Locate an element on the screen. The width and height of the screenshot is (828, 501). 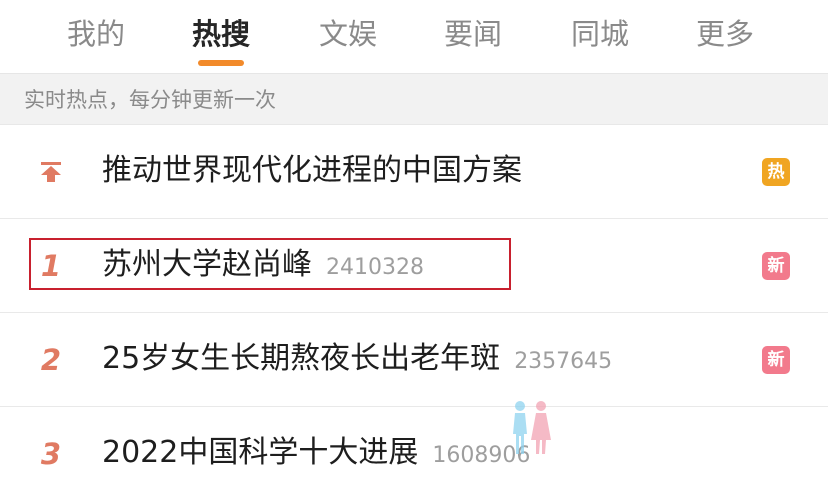
hot-badge: 热 is located at coordinates (776, 172).